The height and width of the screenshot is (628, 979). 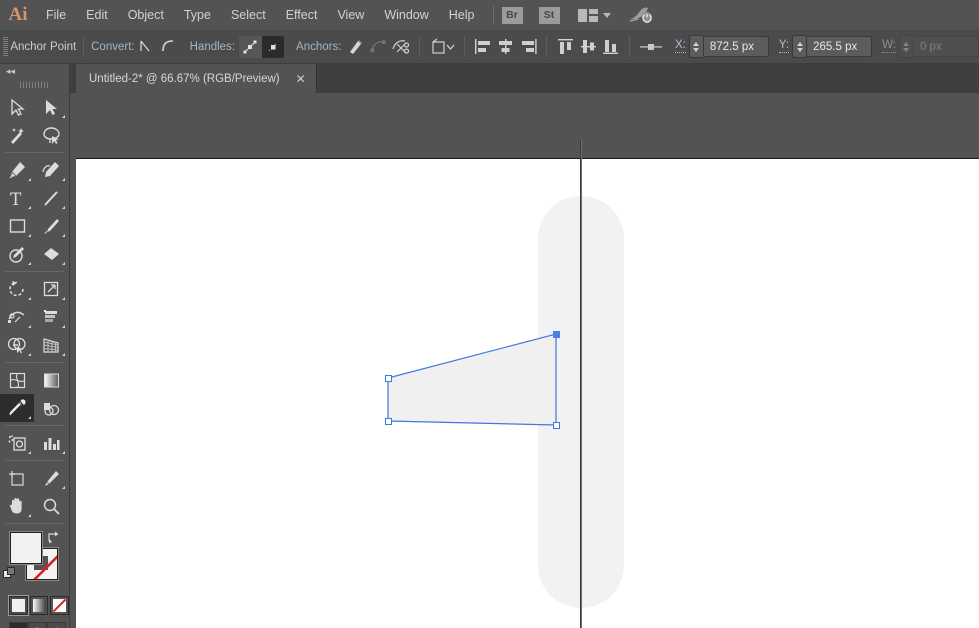 I want to click on isolate-object-button, so click(x=442, y=47).